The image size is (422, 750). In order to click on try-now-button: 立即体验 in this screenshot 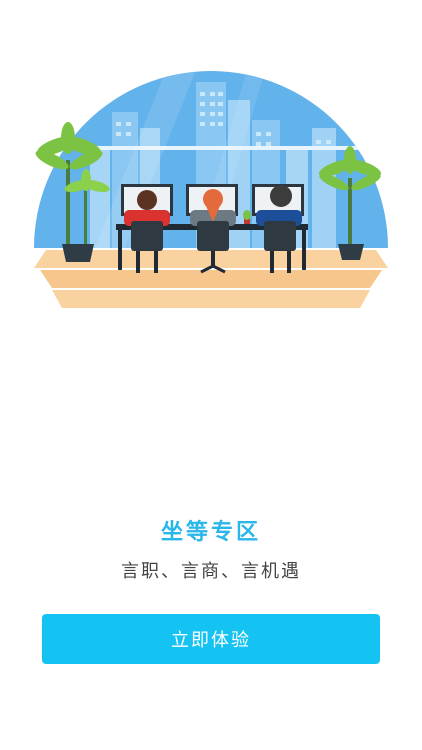, I will do `click(211, 639)`.